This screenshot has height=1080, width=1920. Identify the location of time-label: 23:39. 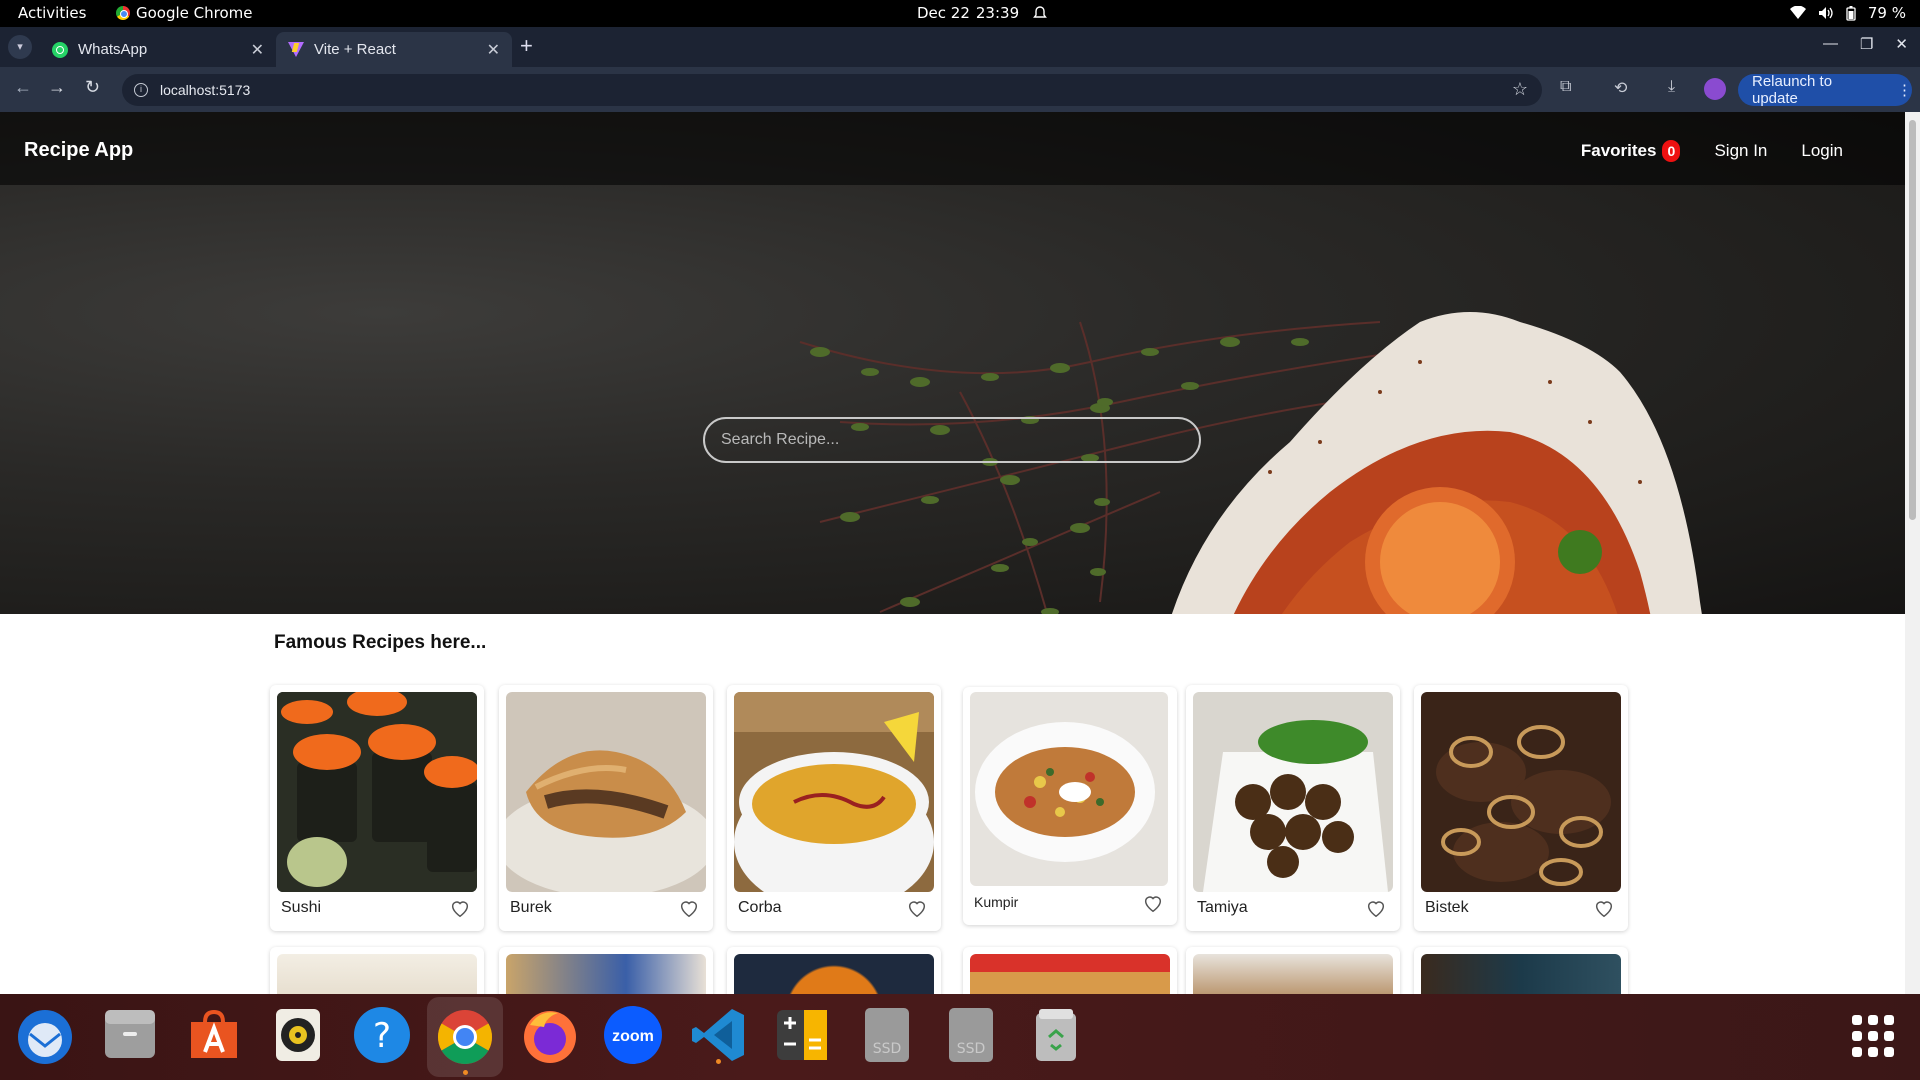
(997, 13).